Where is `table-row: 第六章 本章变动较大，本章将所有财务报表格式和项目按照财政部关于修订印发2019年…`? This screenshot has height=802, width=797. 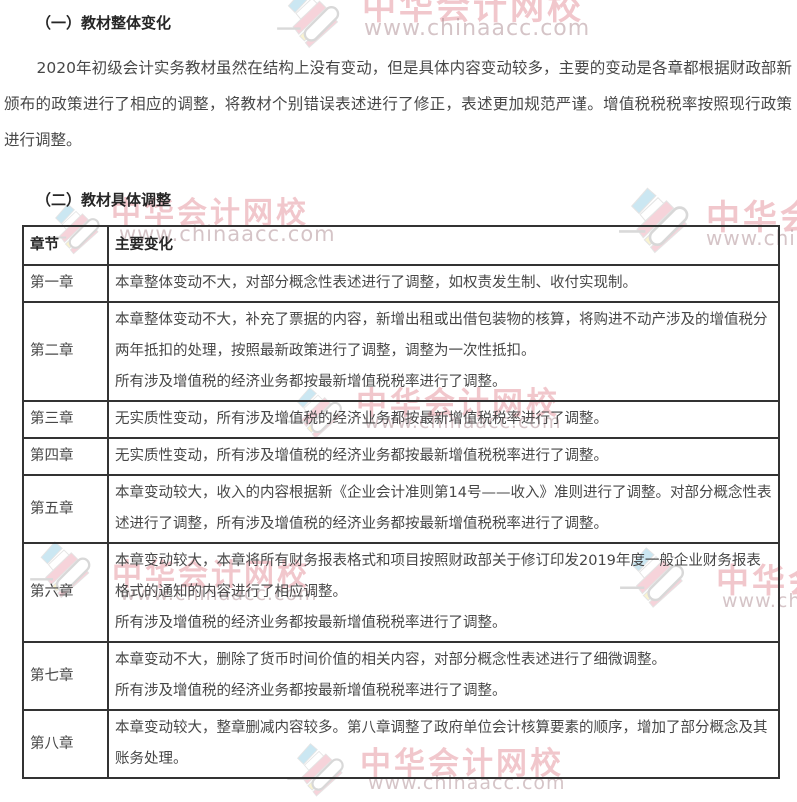
table-row: 第六章 本章变动较大，本章将所有财务报表格式和项目按照财政部关于修订印发2019年… is located at coordinates (401, 592).